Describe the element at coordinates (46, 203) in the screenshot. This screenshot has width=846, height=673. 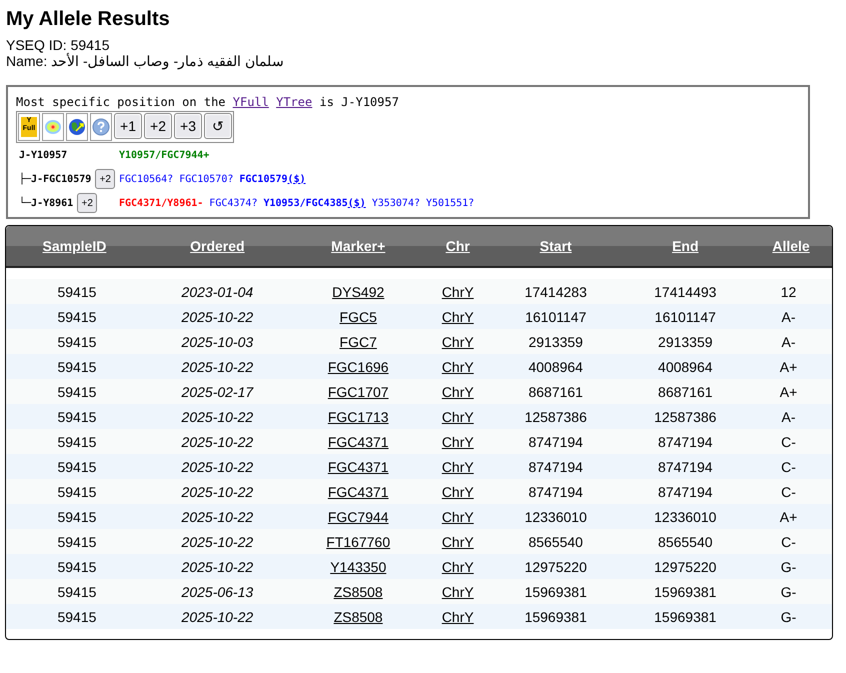
I see `node-name: └─J-Y8961` at that location.